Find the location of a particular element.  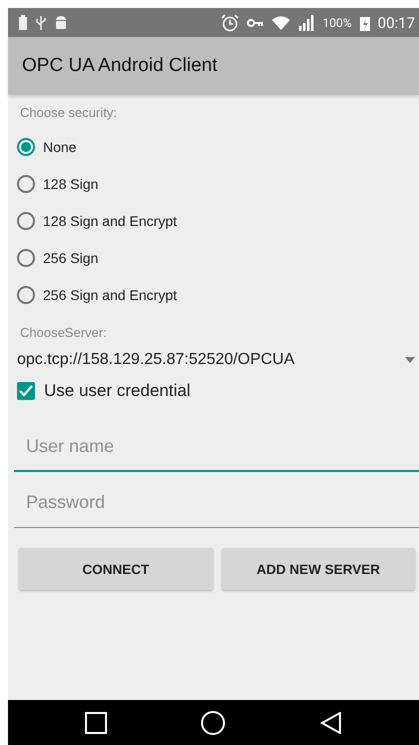

section-label: ChooseServer: is located at coordinates (63, 332).